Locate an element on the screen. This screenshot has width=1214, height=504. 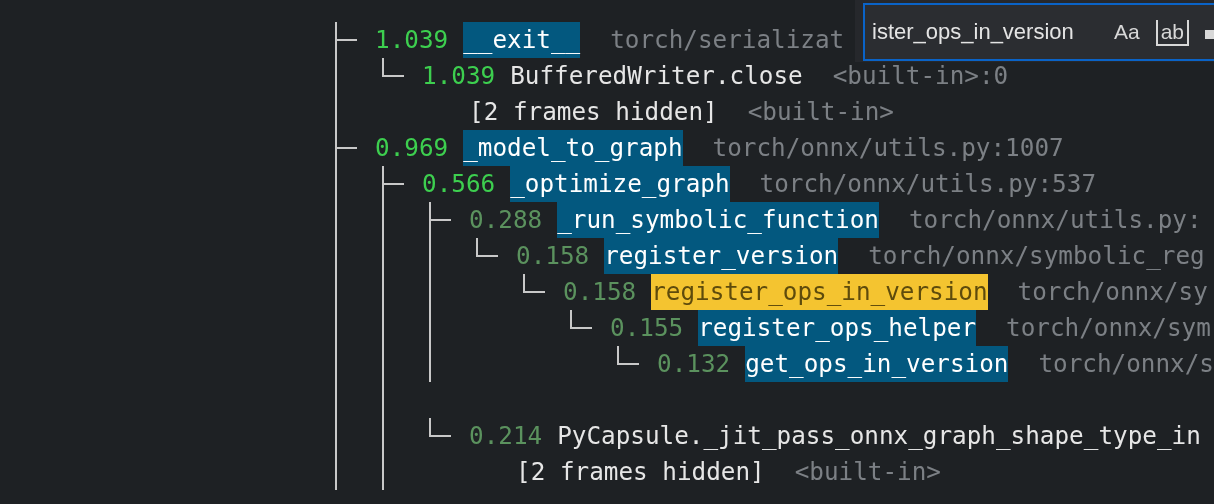
source-location: torch/onnx/utils.py: is located at coordinates (1055, 220).